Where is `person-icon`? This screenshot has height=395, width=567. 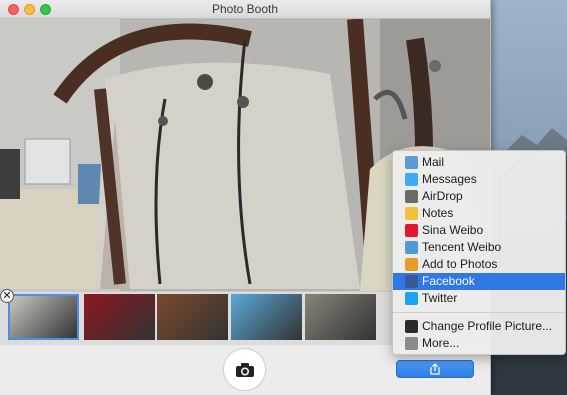 person-icon is located at coordinates (411, 326).